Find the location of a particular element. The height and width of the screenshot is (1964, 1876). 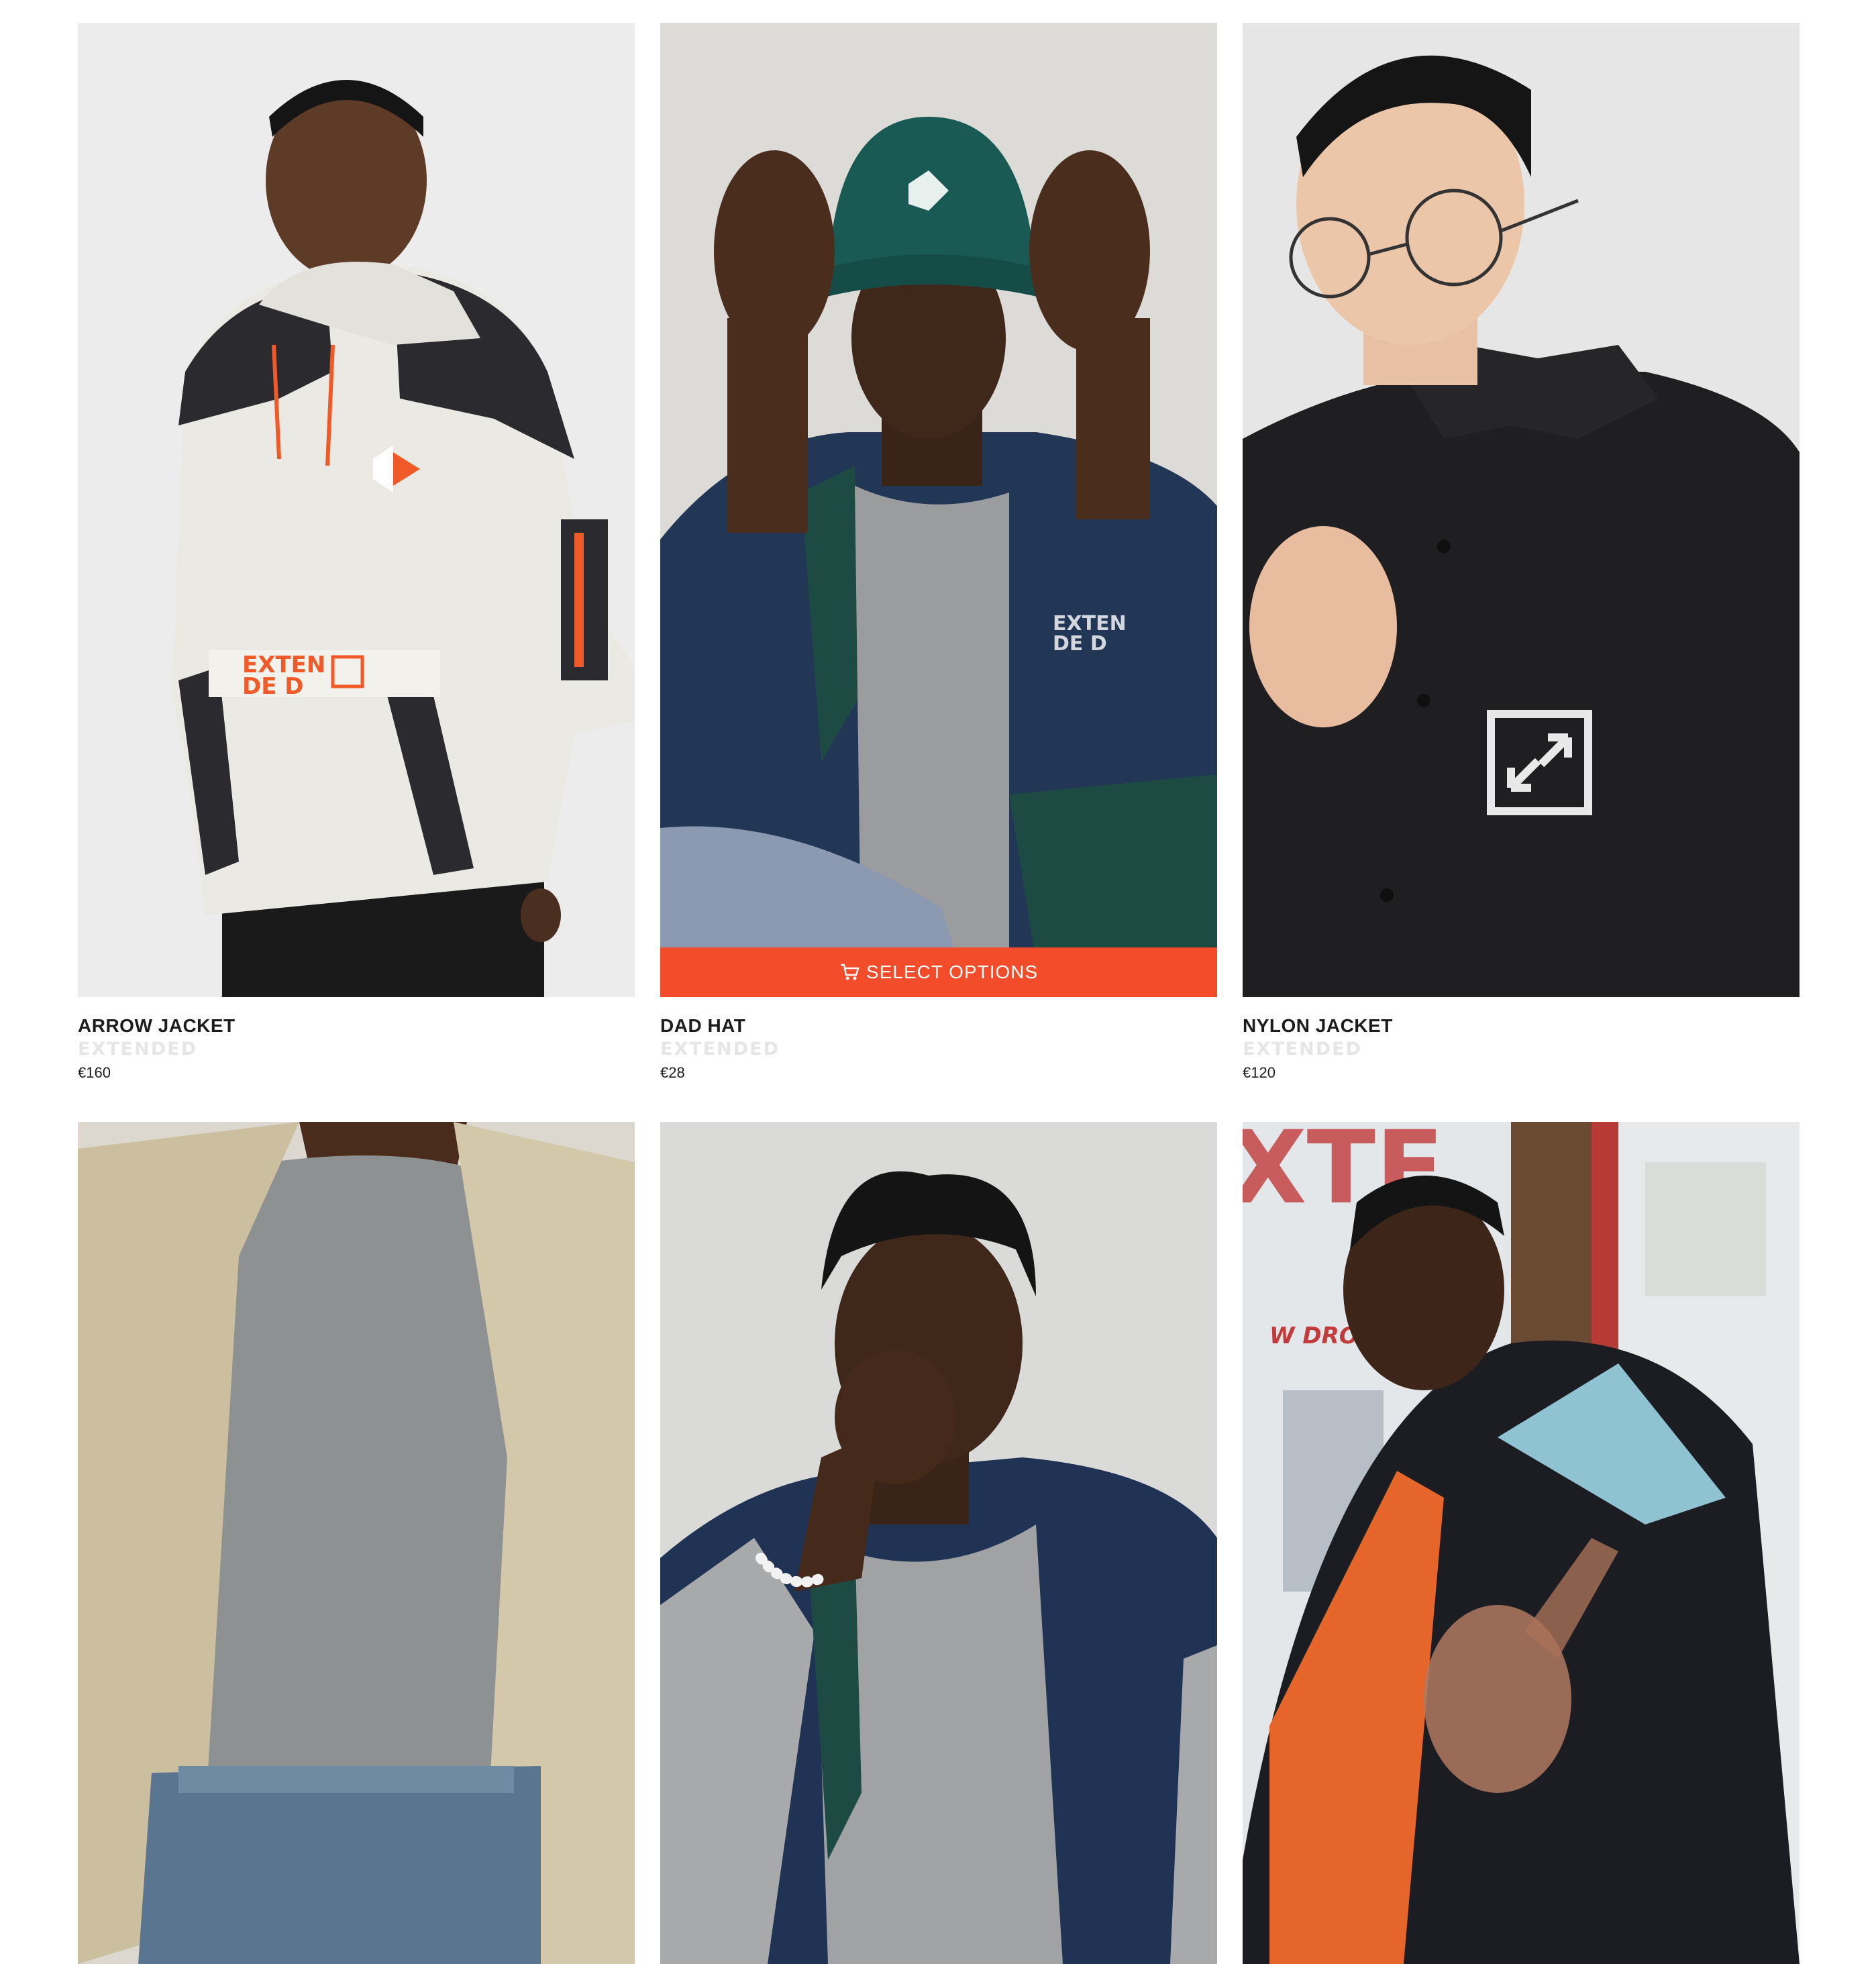

product-title: DAD HAT is located at coordinates (938, 1026).